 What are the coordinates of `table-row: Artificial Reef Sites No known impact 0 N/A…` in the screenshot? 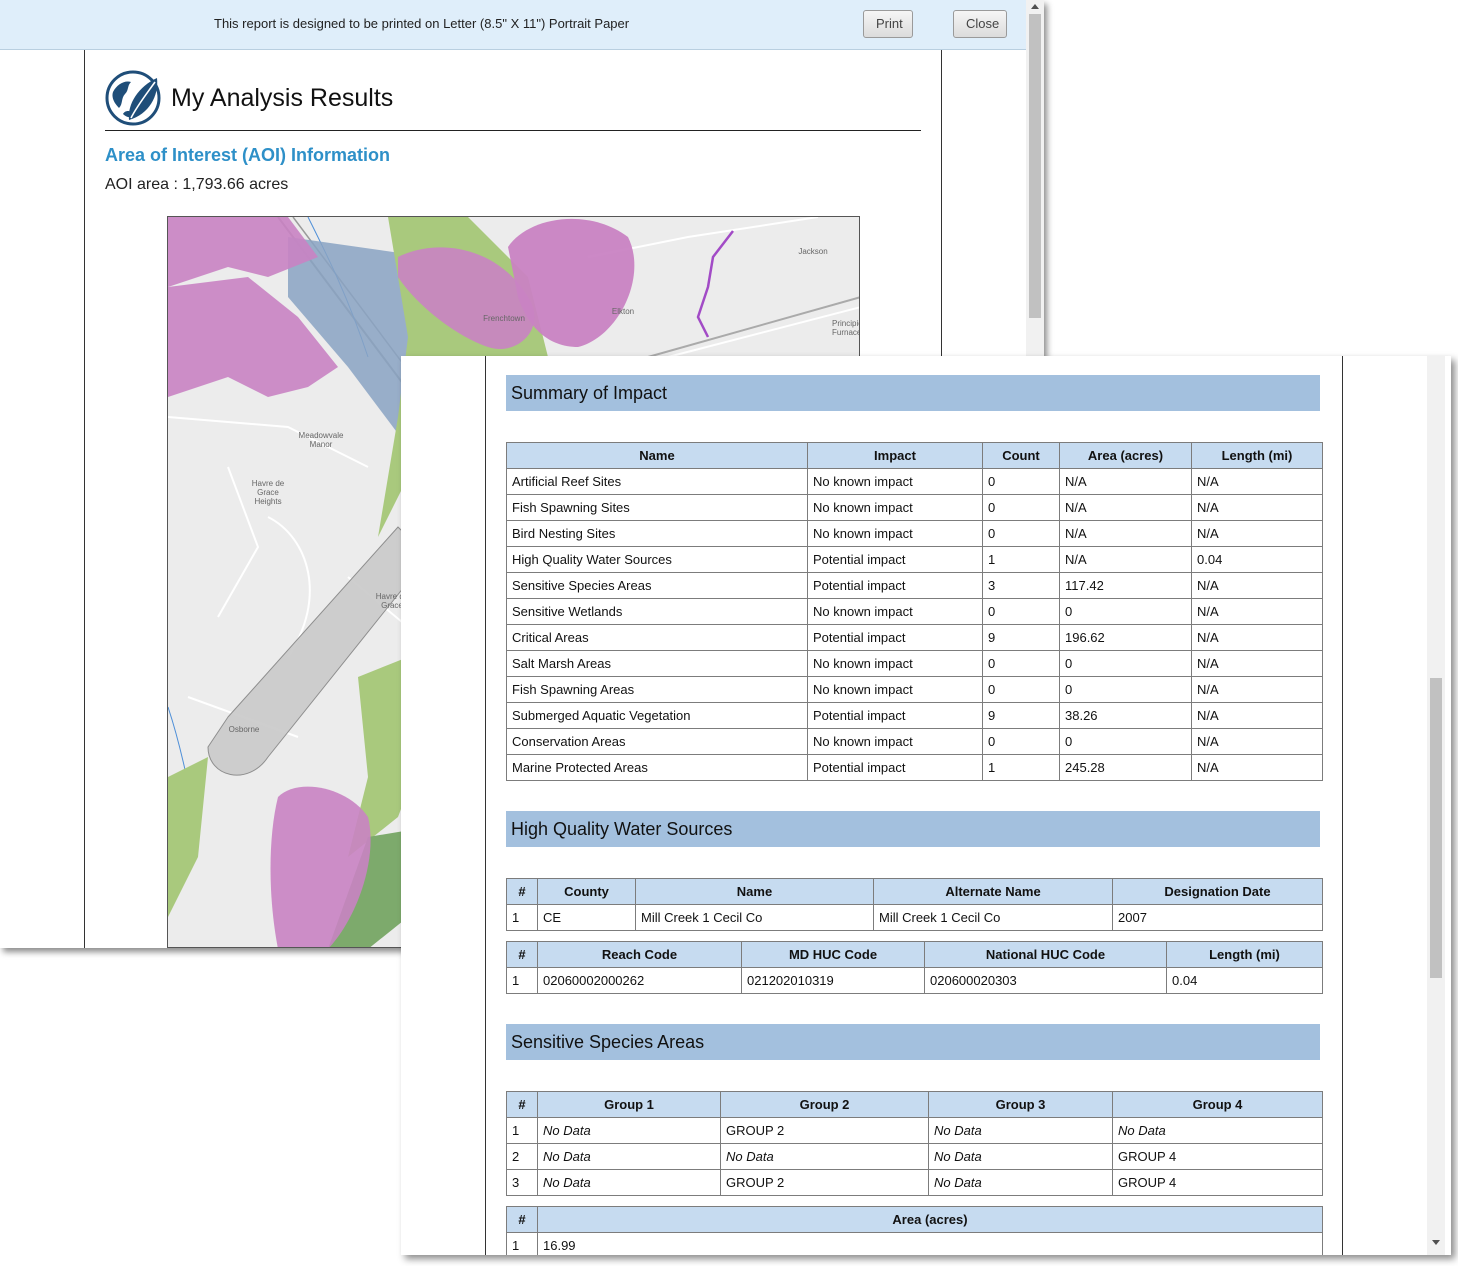 It's located at (914, 481).